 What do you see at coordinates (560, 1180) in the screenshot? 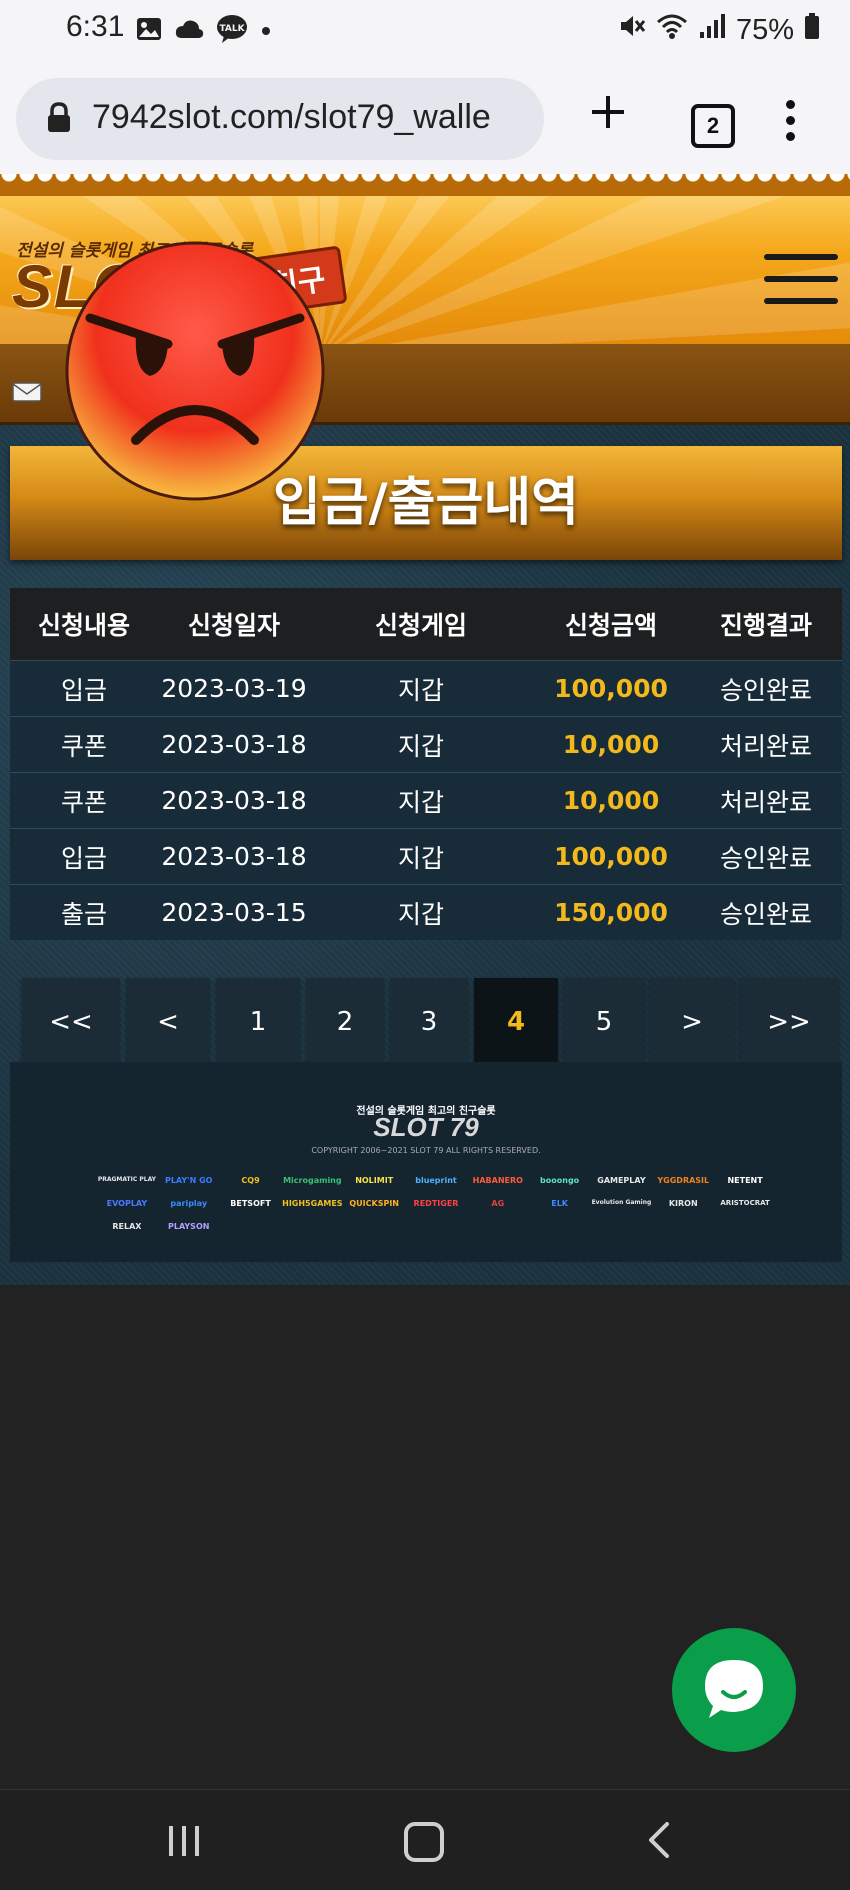
I see `provider-logo: booongo` at bounding box center [560, 1180].